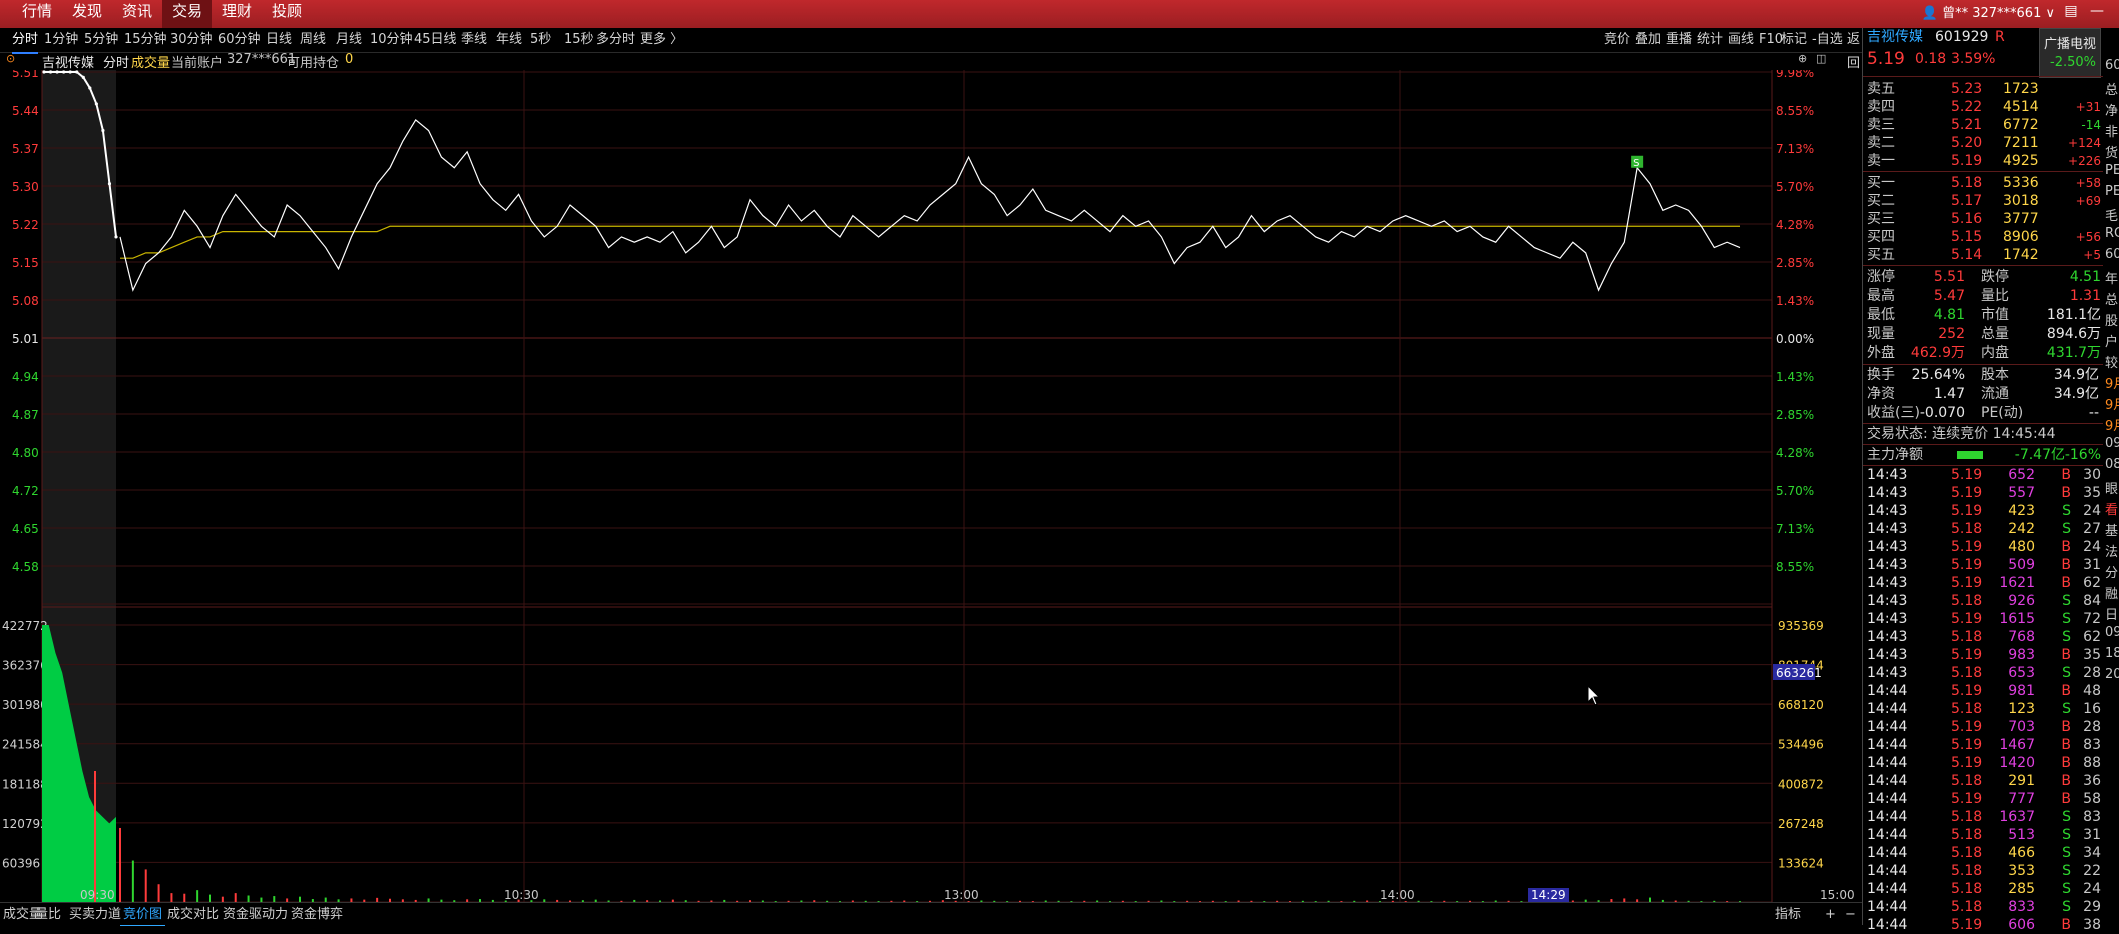 This screenshot has height=934, width=2119. I want to click on ask-volume: 1723, so click(2021, 89).